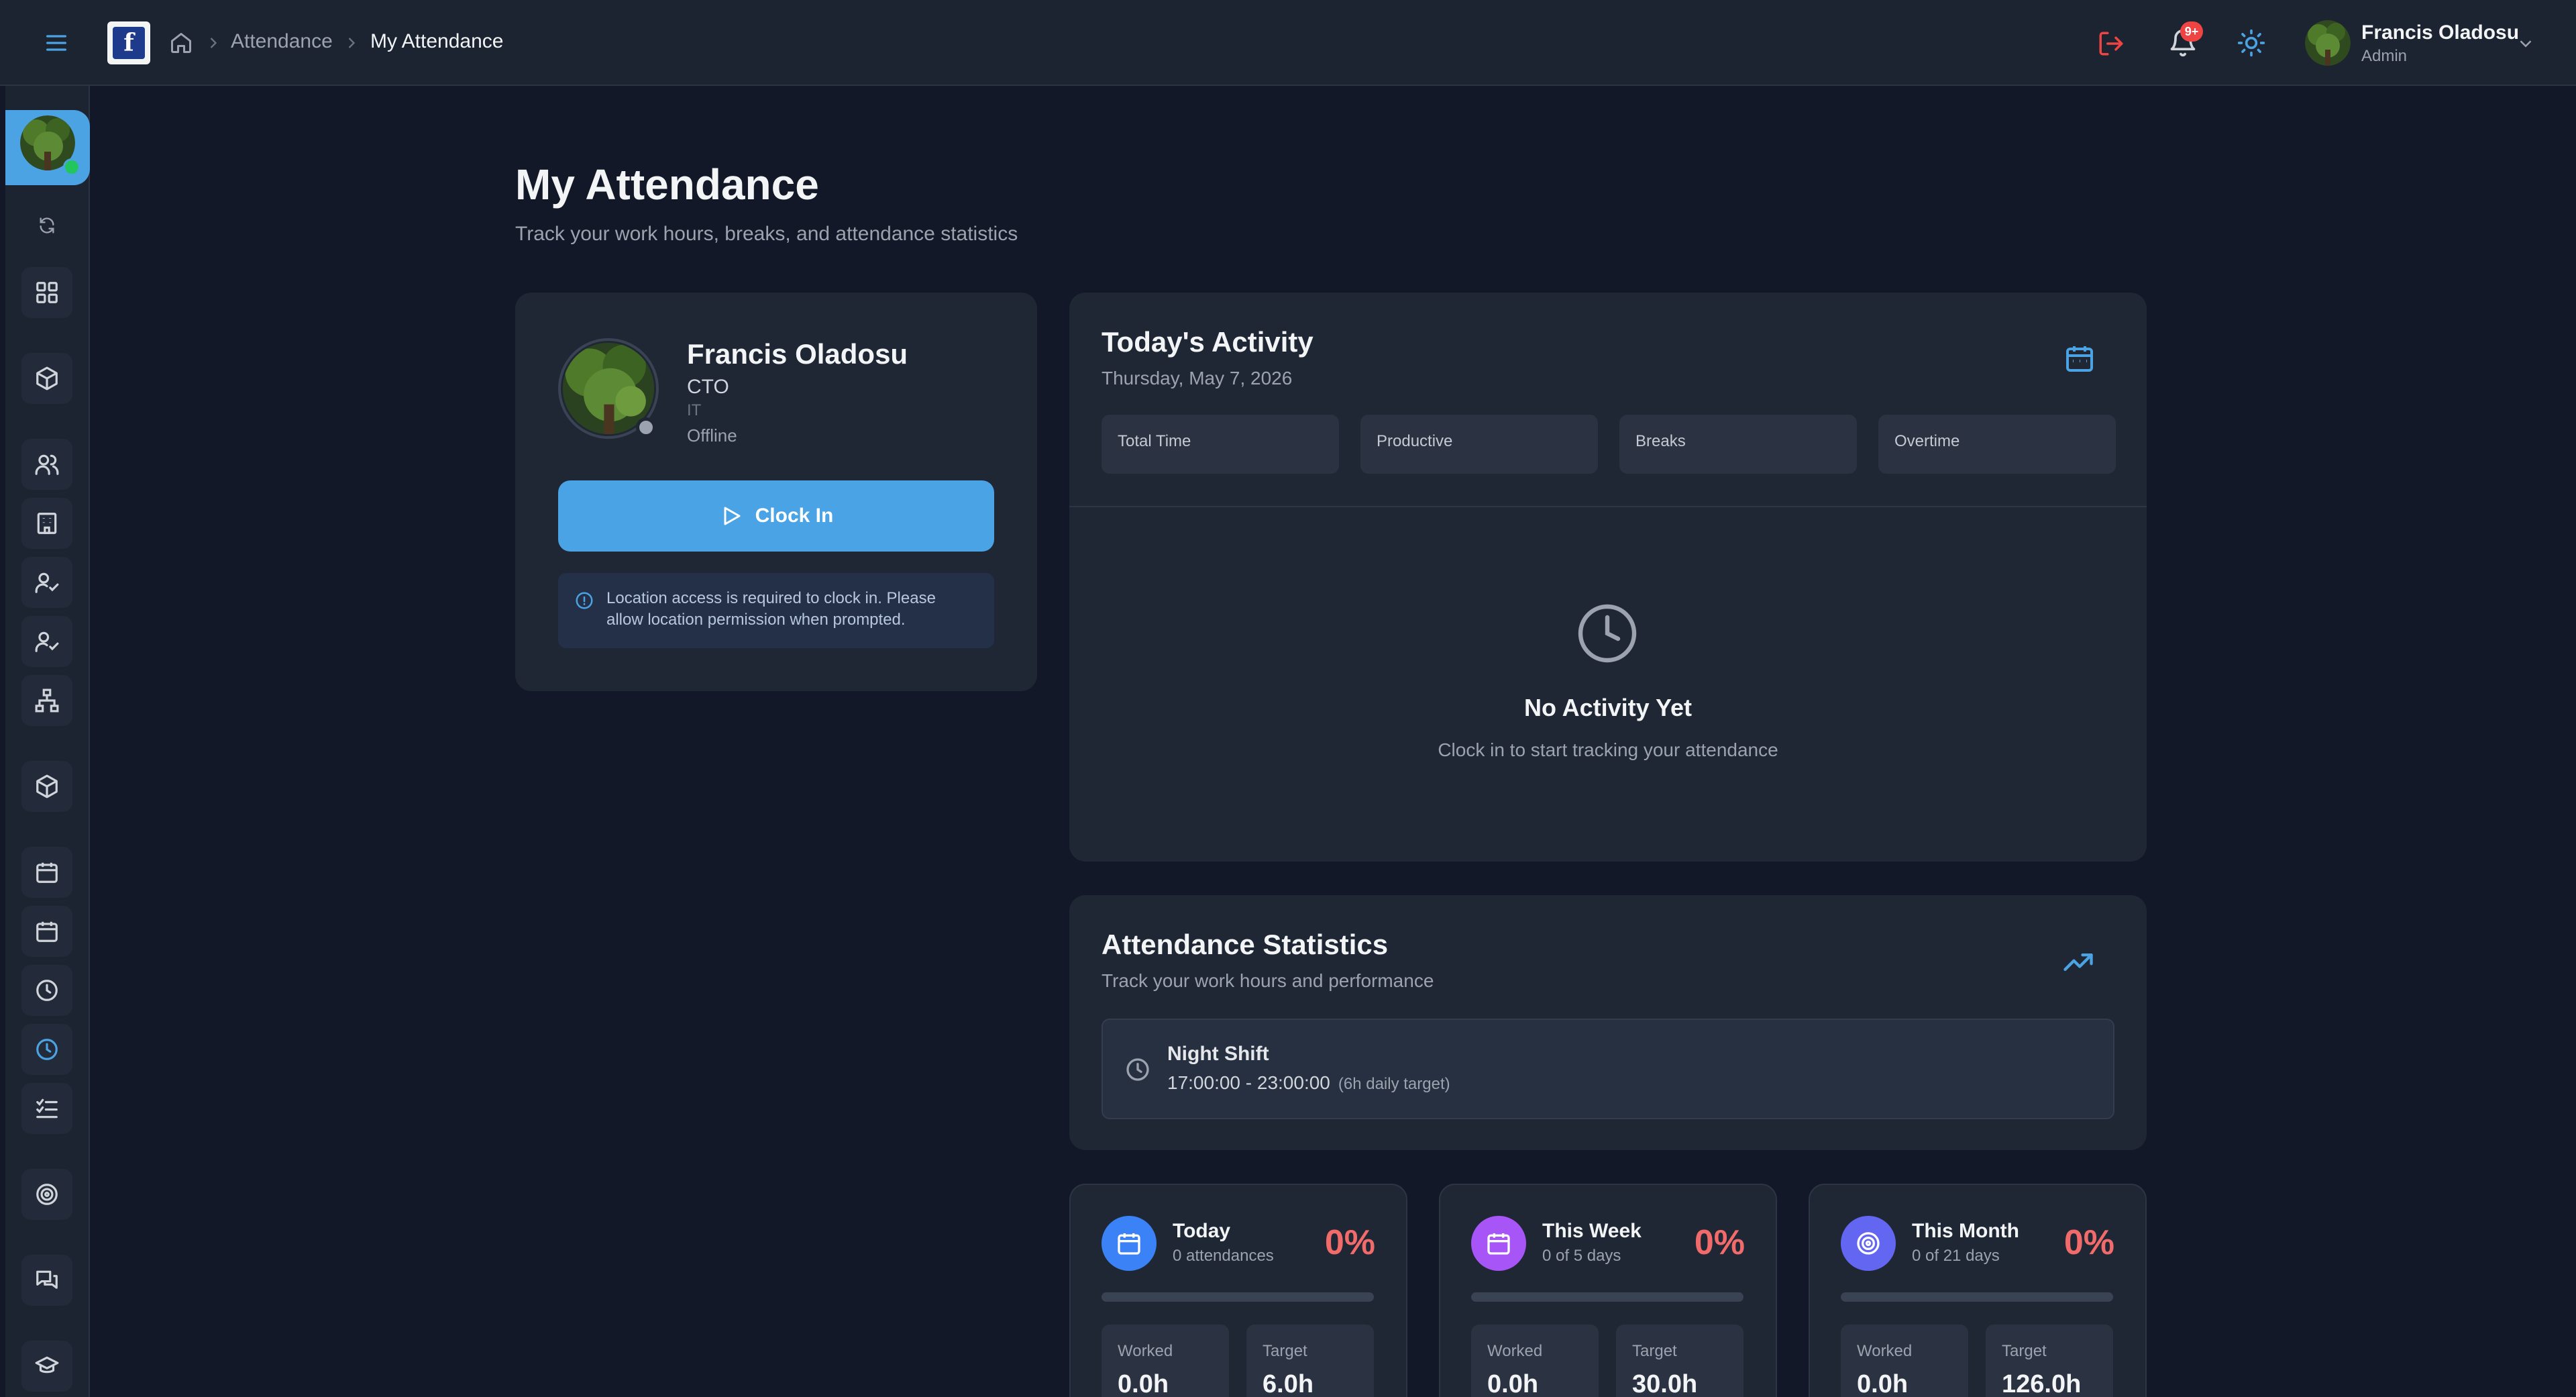  I want to click on user-name: Francis Oladosu, so click(2440, 32).